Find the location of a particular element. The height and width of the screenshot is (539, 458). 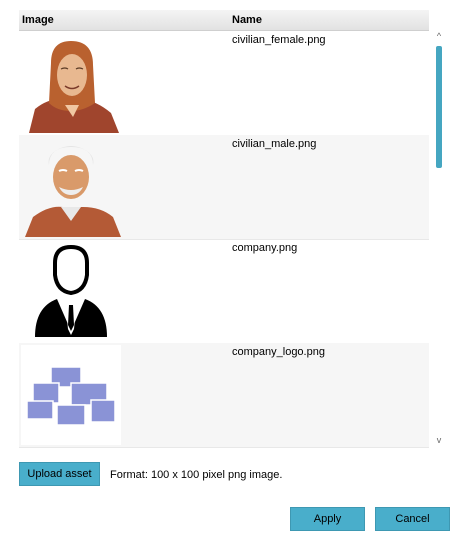

chevron-down-icon: v is located at coordinates (439, 440).